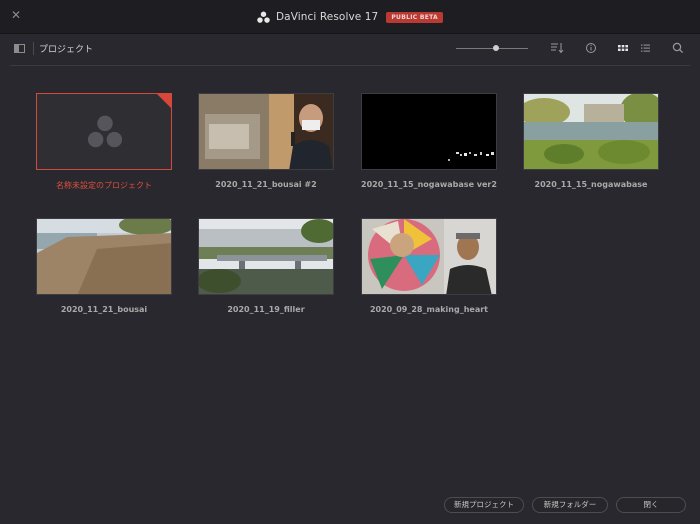  I want to click on grid-view-icon, so click(623, 48).